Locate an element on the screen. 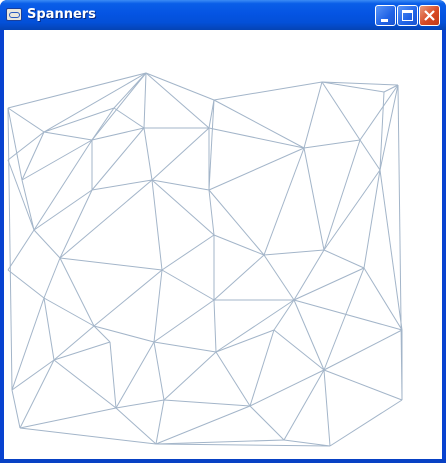 Image resolution: width=446 pixels, height=463 pixels. window-bottom-border is located at coordinates (223, 461).